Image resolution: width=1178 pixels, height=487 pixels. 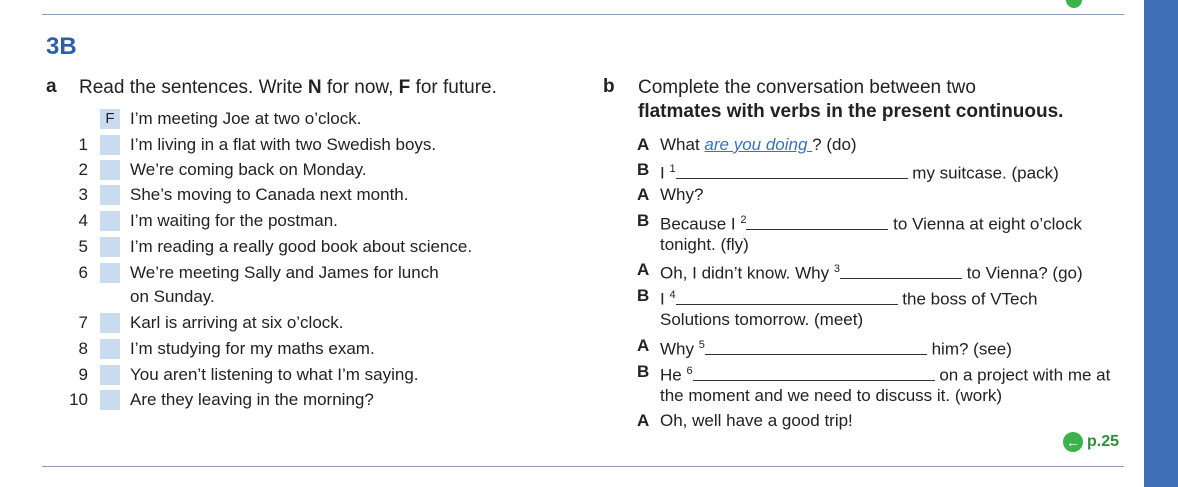 I want to click on page-reference-link: ← p.25, so click(x=1091, y=442).